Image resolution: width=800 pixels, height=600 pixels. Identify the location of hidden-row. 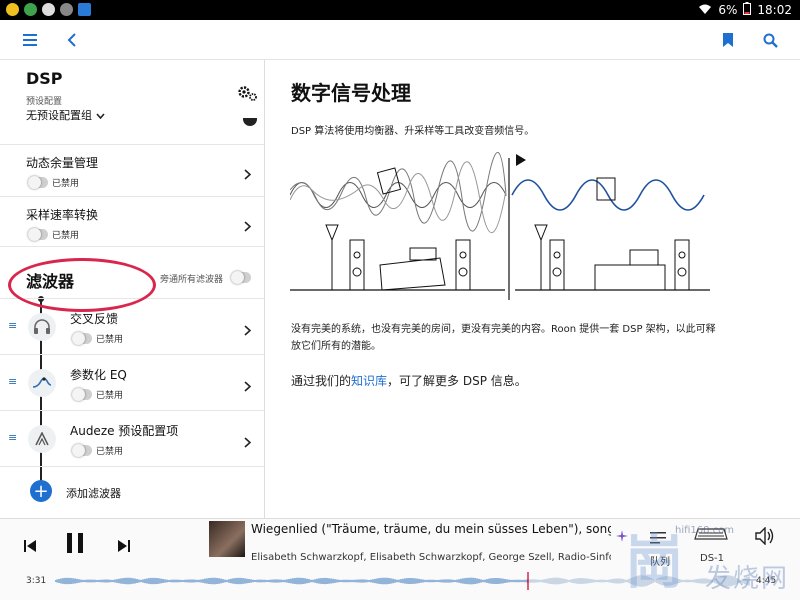
(132, 129).